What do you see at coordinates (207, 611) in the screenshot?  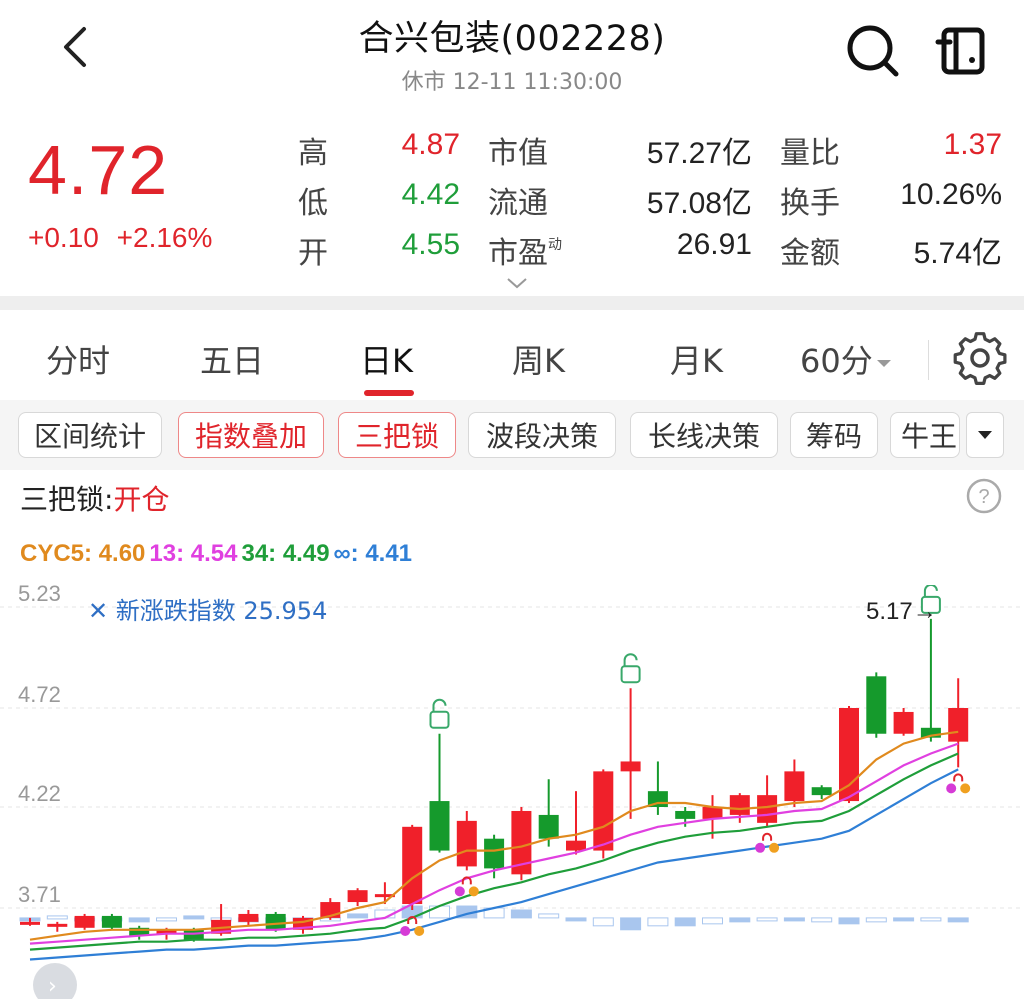 I see `overlay-legend: ✕ 新涨跌指数 25.954` at bounding box center [207, 611].